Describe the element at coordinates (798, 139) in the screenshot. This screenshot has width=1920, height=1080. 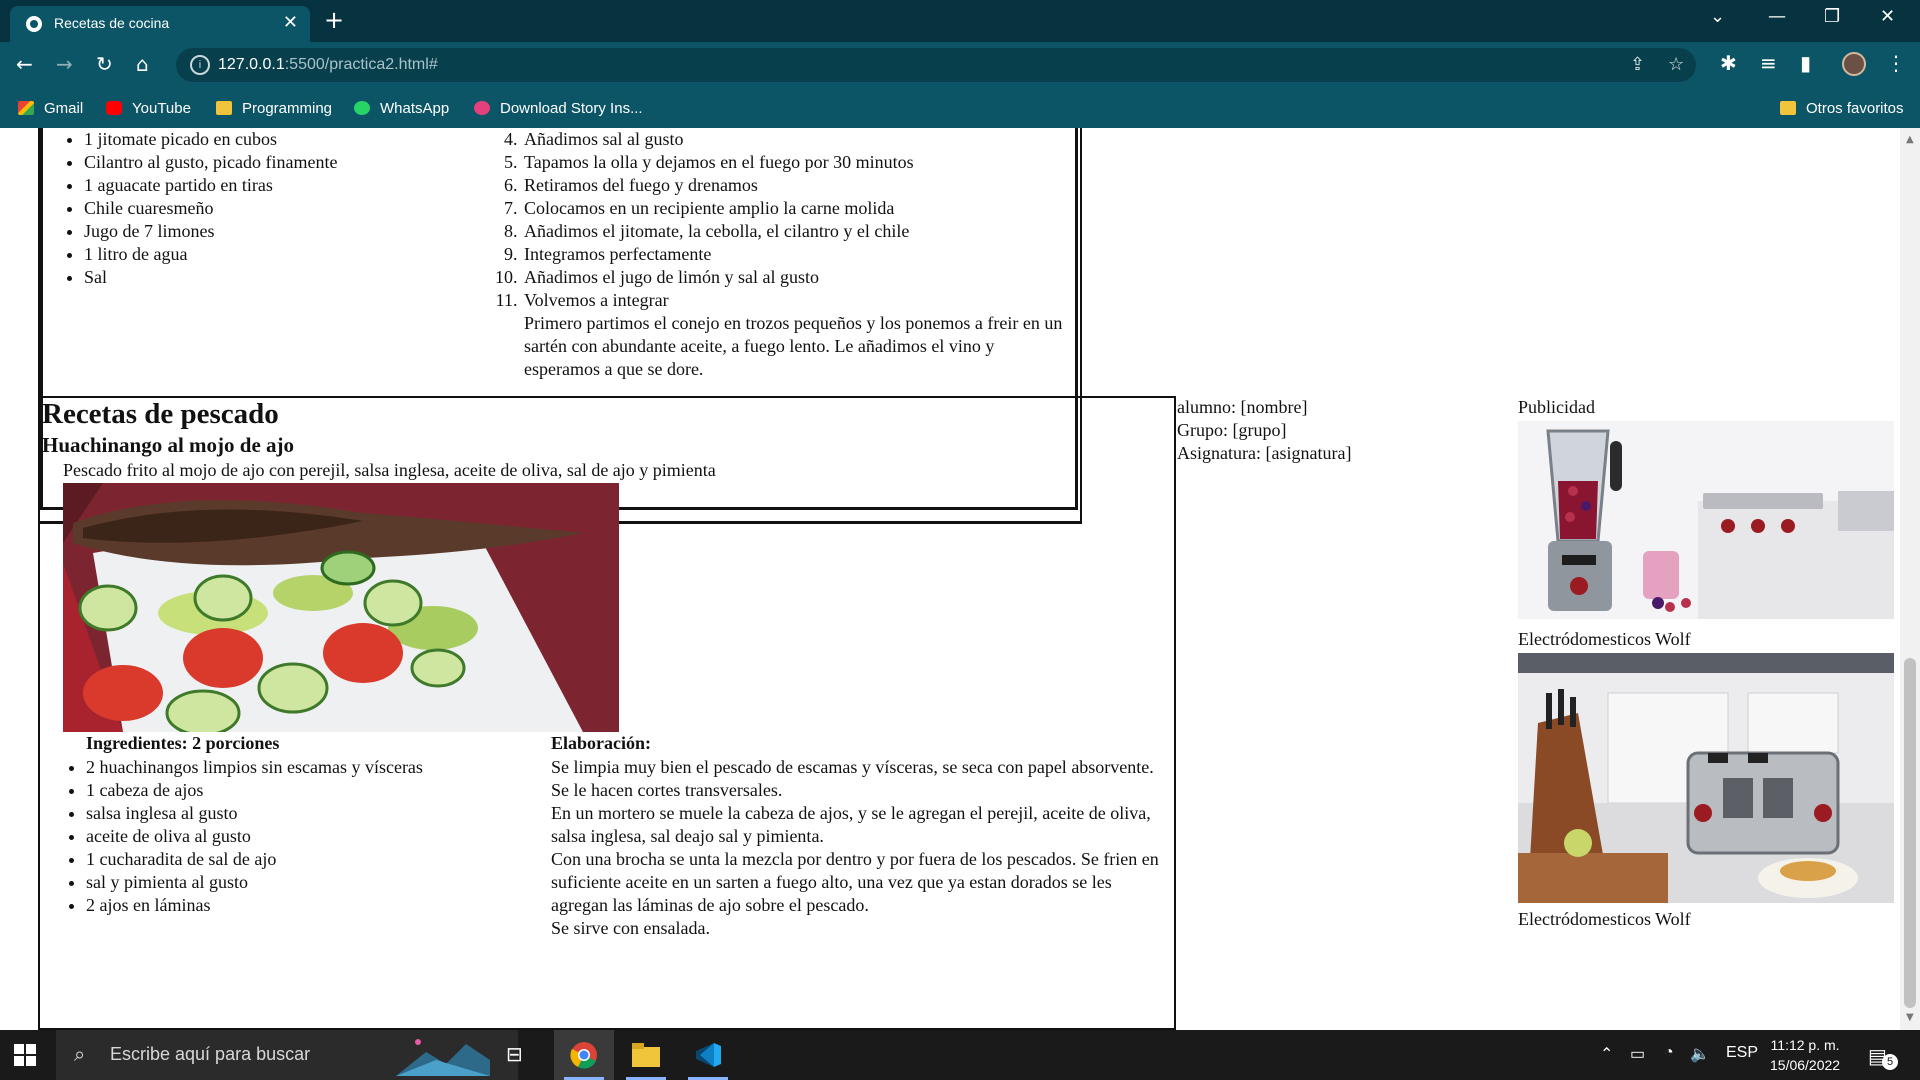
I see `list-item: Añadimos sal al gusto` at that location.